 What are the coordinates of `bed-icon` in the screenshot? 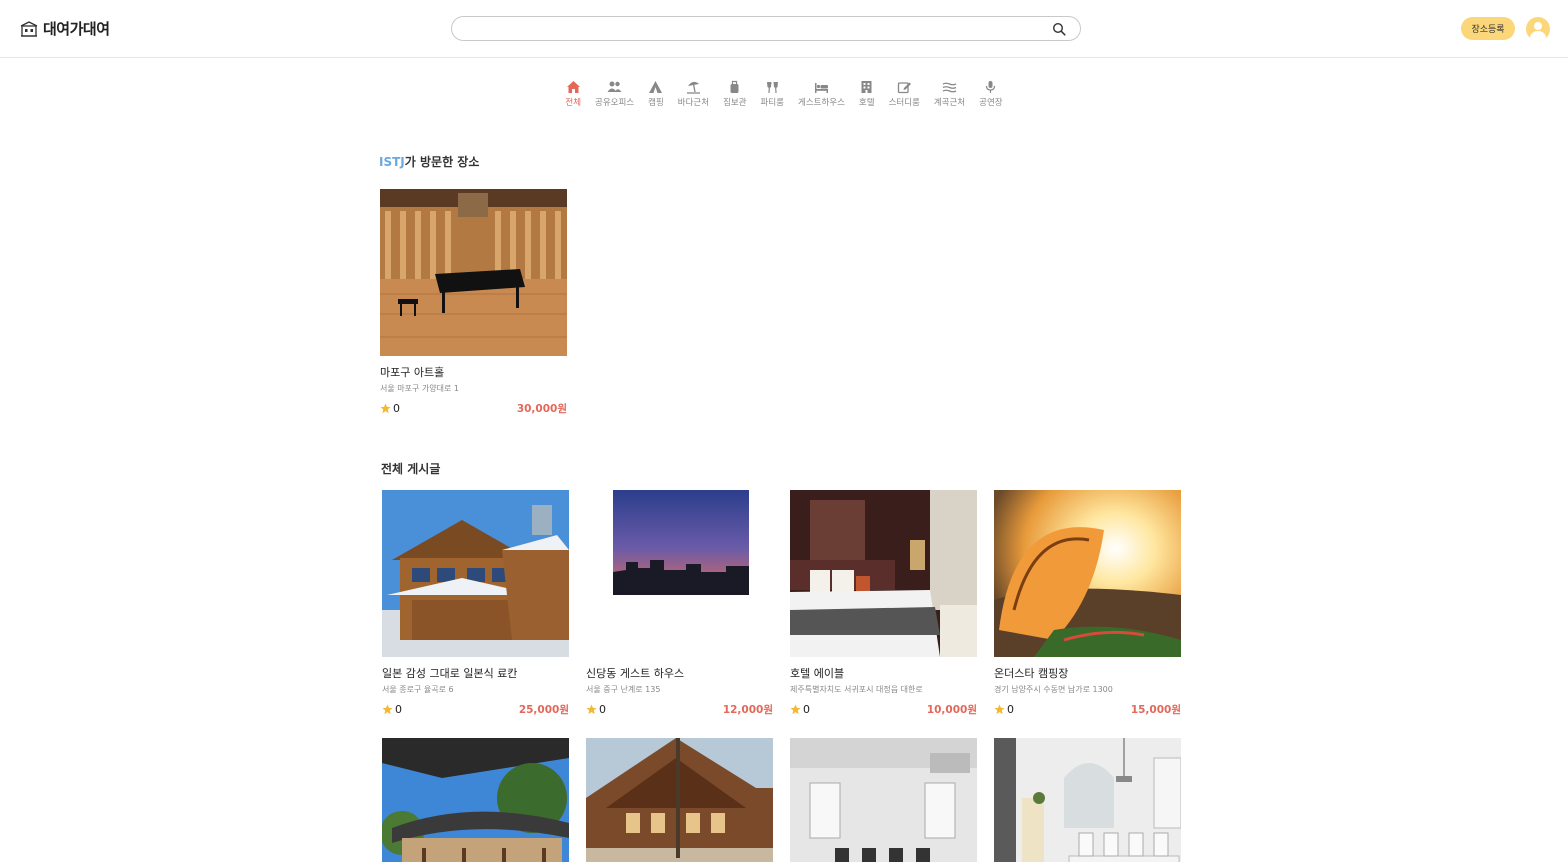 It's located at (821, 88).